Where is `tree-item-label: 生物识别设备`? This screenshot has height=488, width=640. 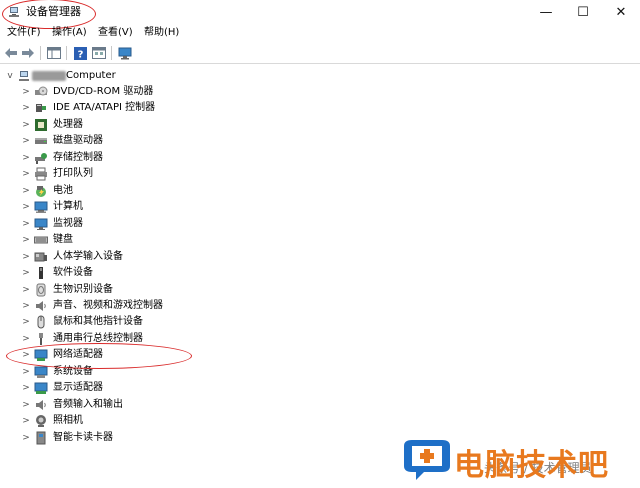 tree-item-label: 生物识别设备 is located at coordinates (83, 289).